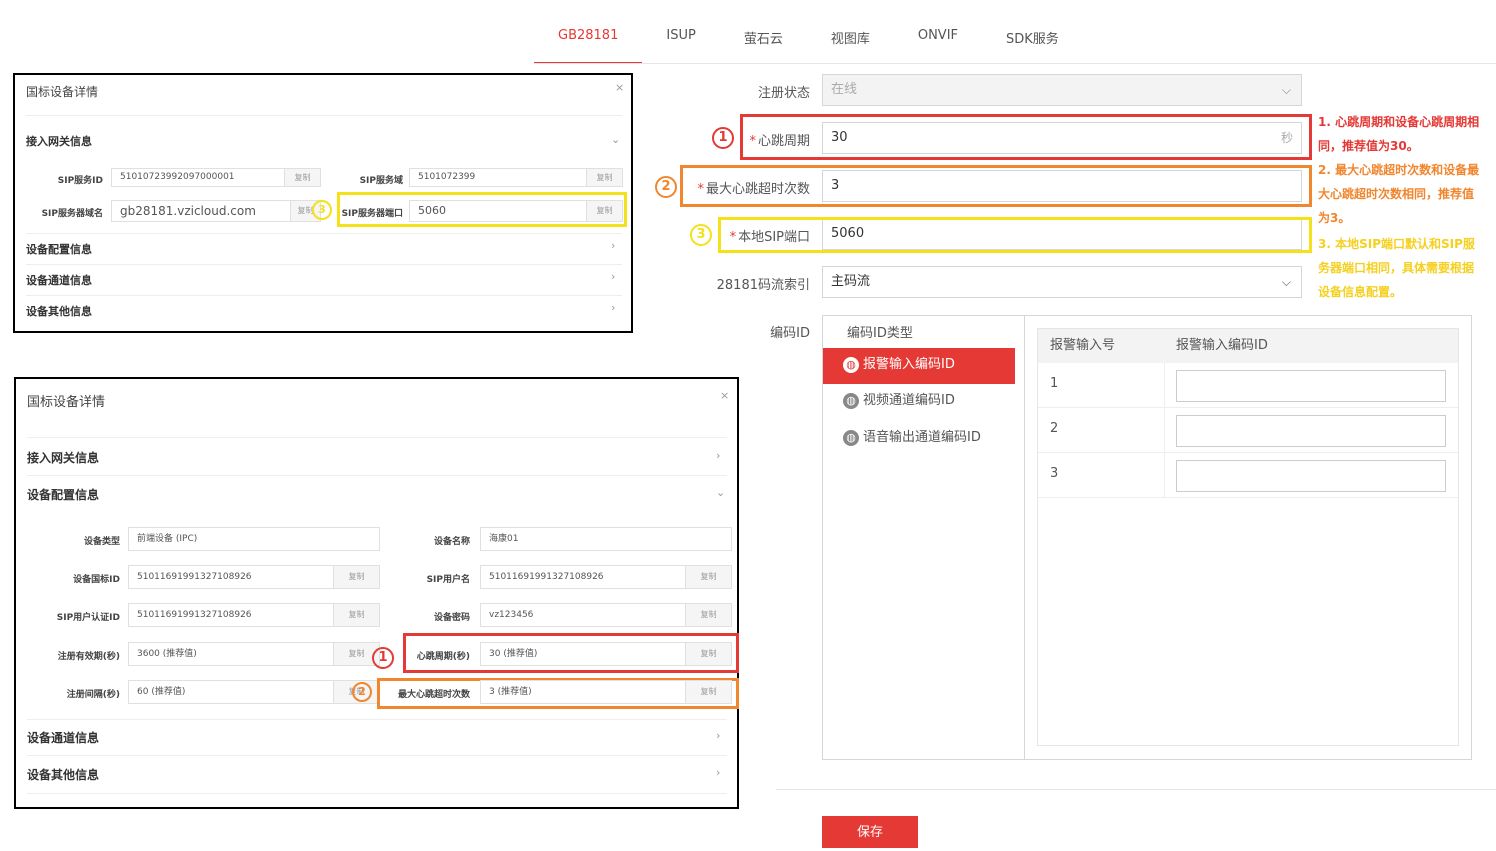  Describe the element at coordinates (1334, 218) in the screenshot. I see `note-line: 为3。` at that location.